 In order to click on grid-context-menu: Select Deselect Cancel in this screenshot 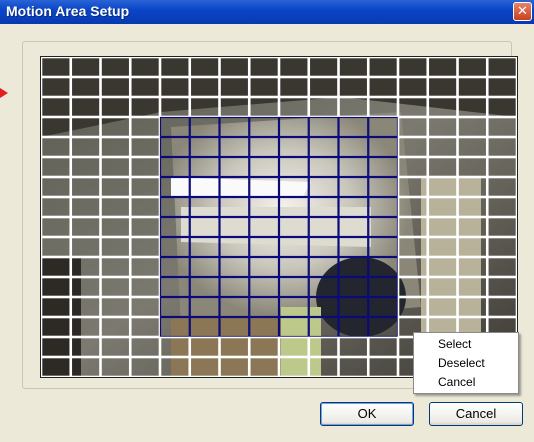, I will do `click(466, 363)`.